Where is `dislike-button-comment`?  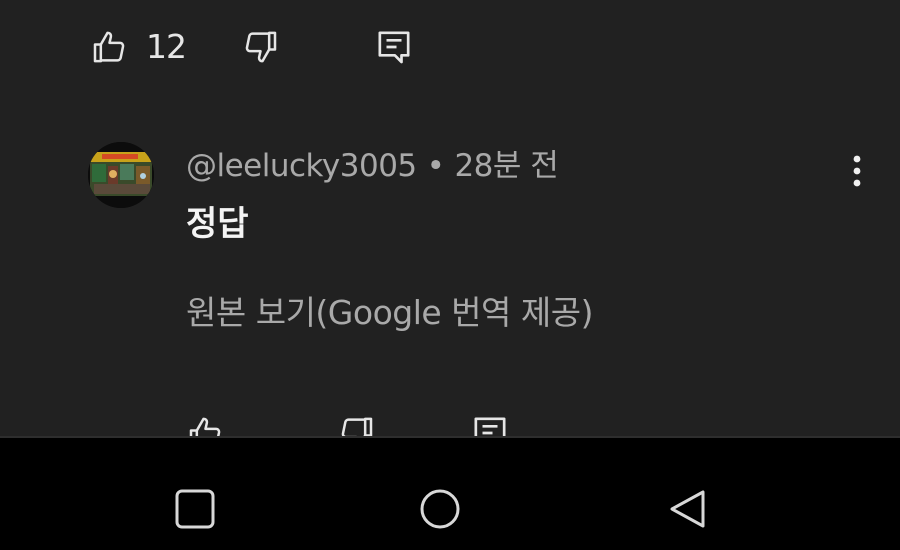 dislike-button-comment is located at coordinates (356, 422).